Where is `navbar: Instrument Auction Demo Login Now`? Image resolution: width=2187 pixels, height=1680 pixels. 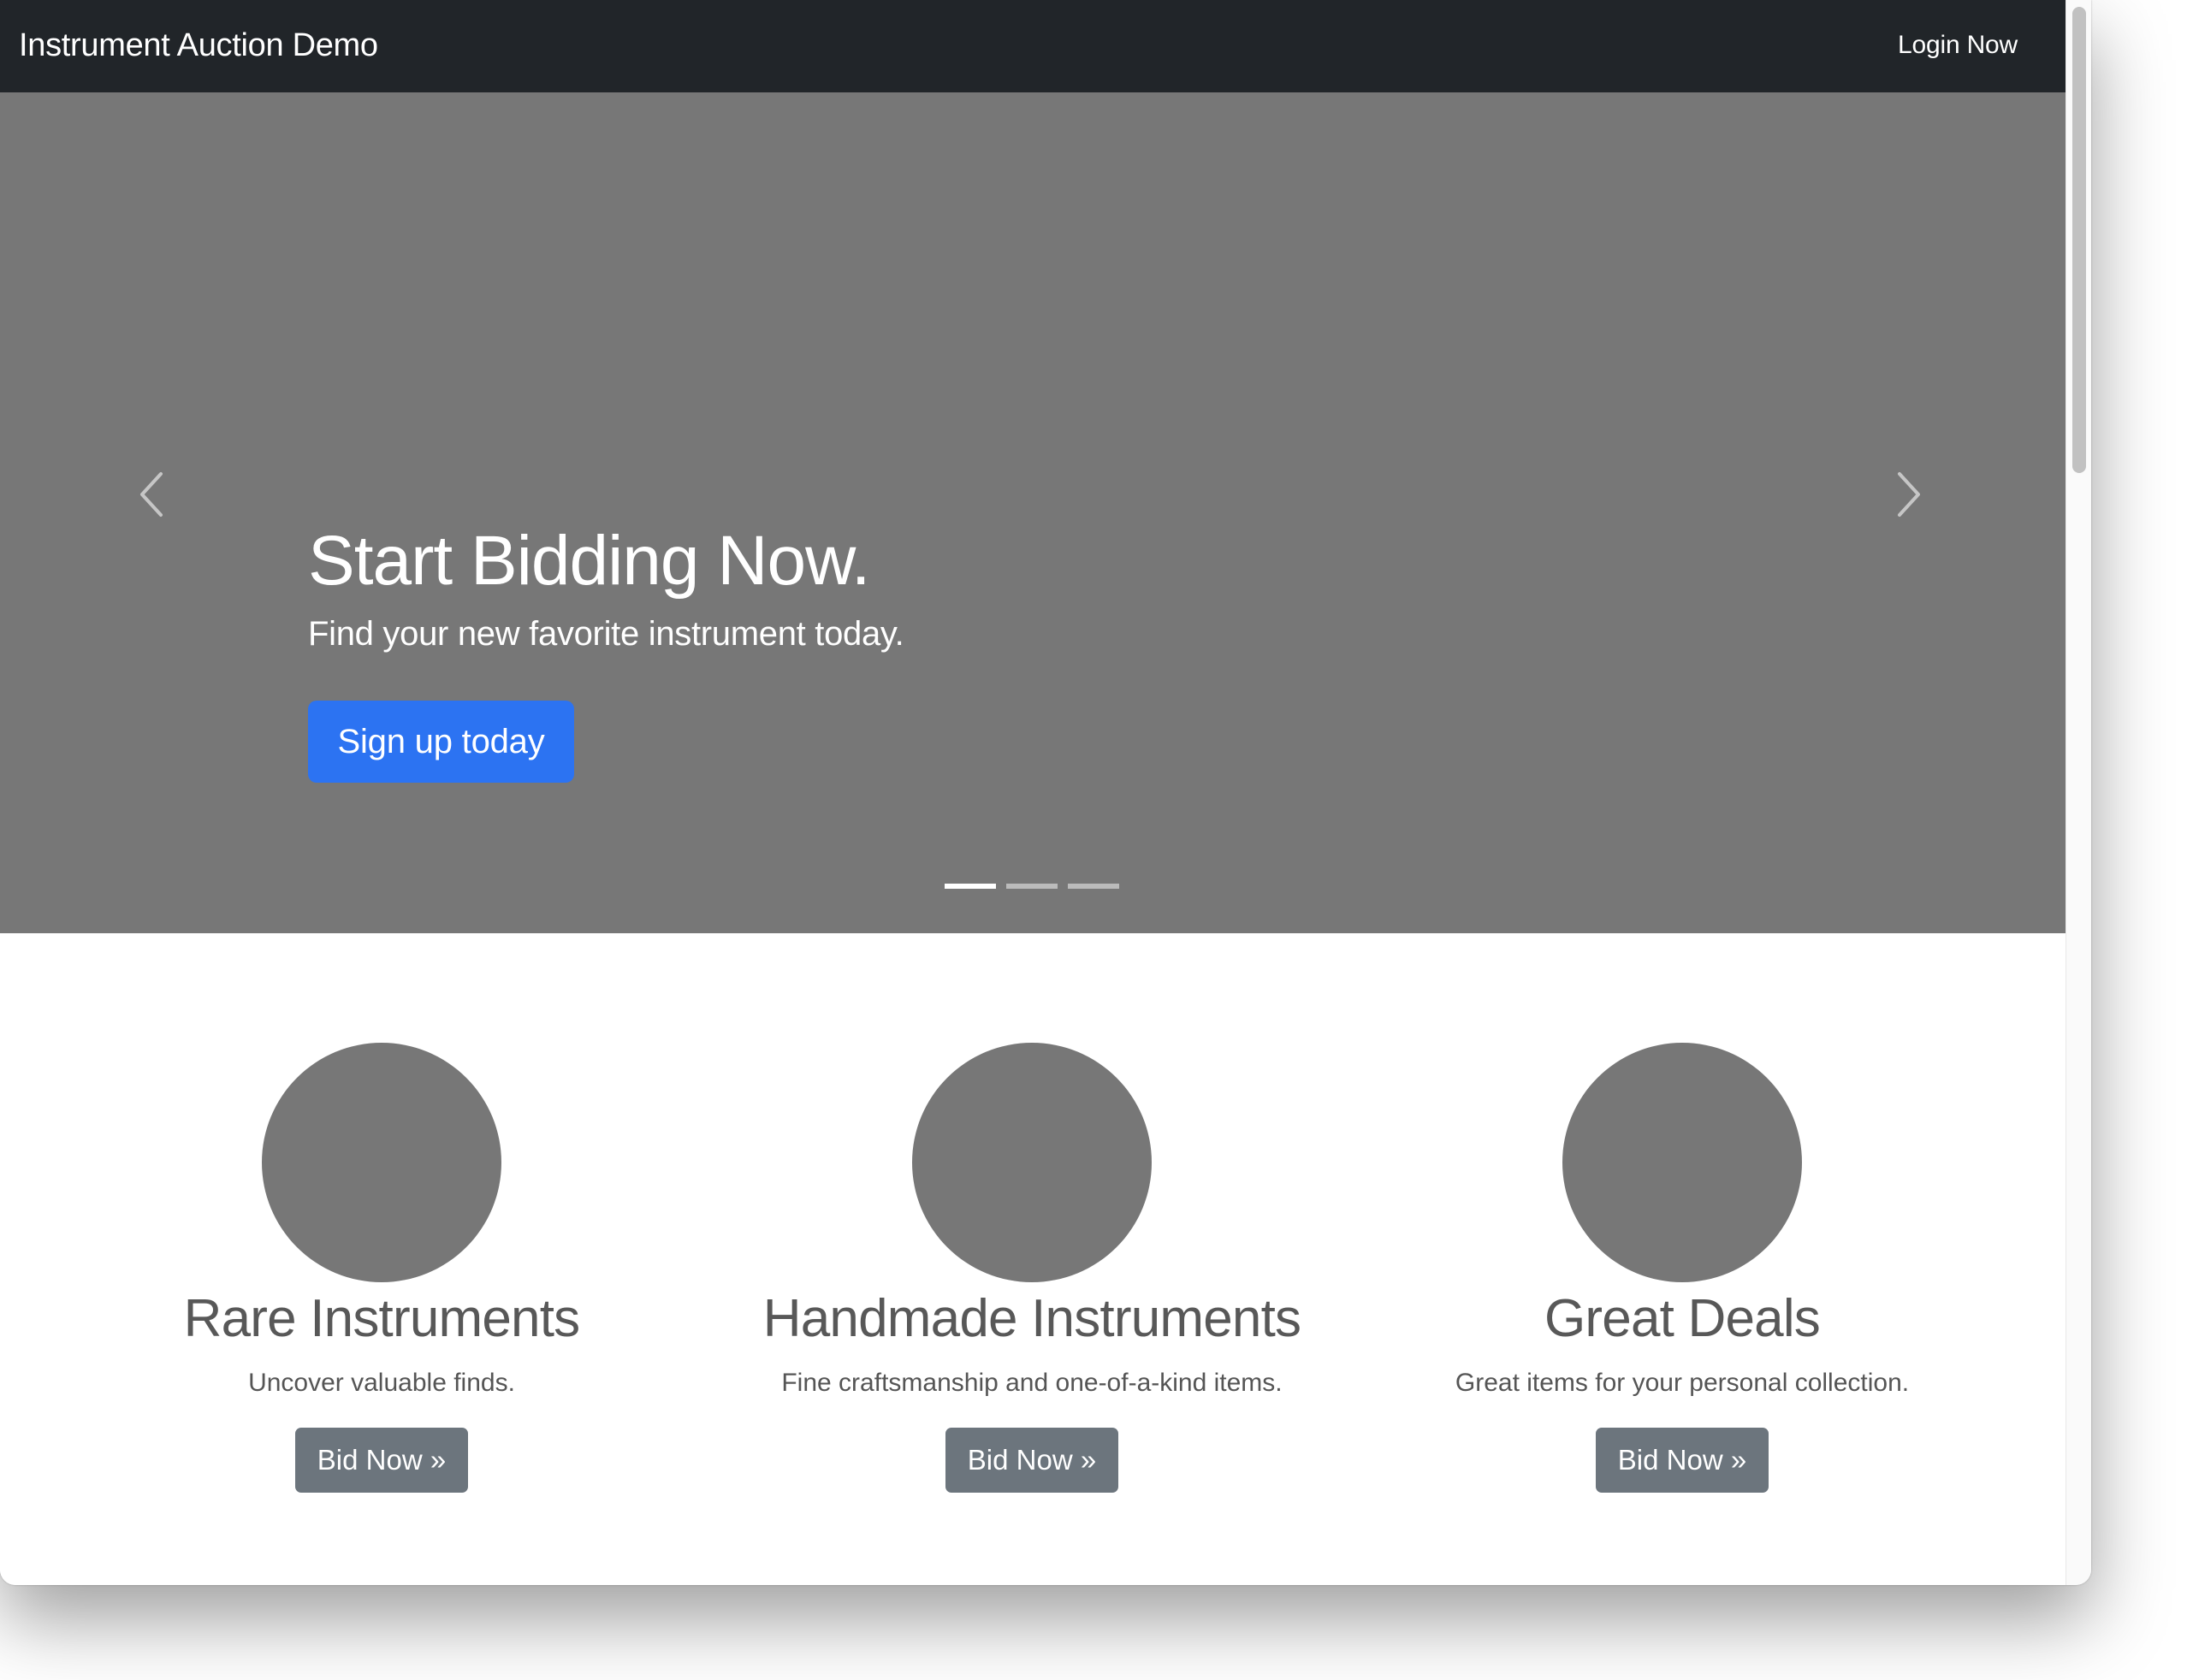
navbar: Instrument Auction Demo Login Now is located at coordinates (1033, 46).